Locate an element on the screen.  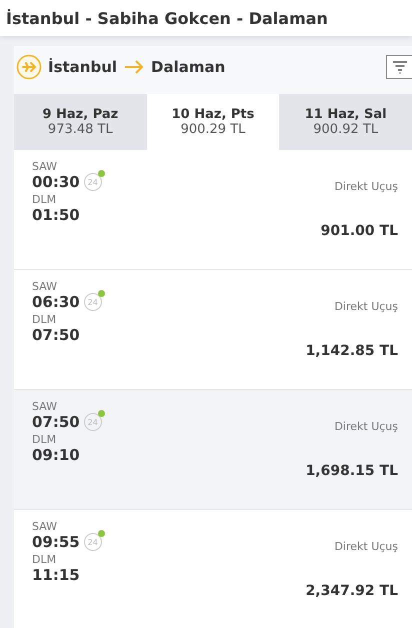
destination-city: Dalaman is located at coordinates (188, 67).